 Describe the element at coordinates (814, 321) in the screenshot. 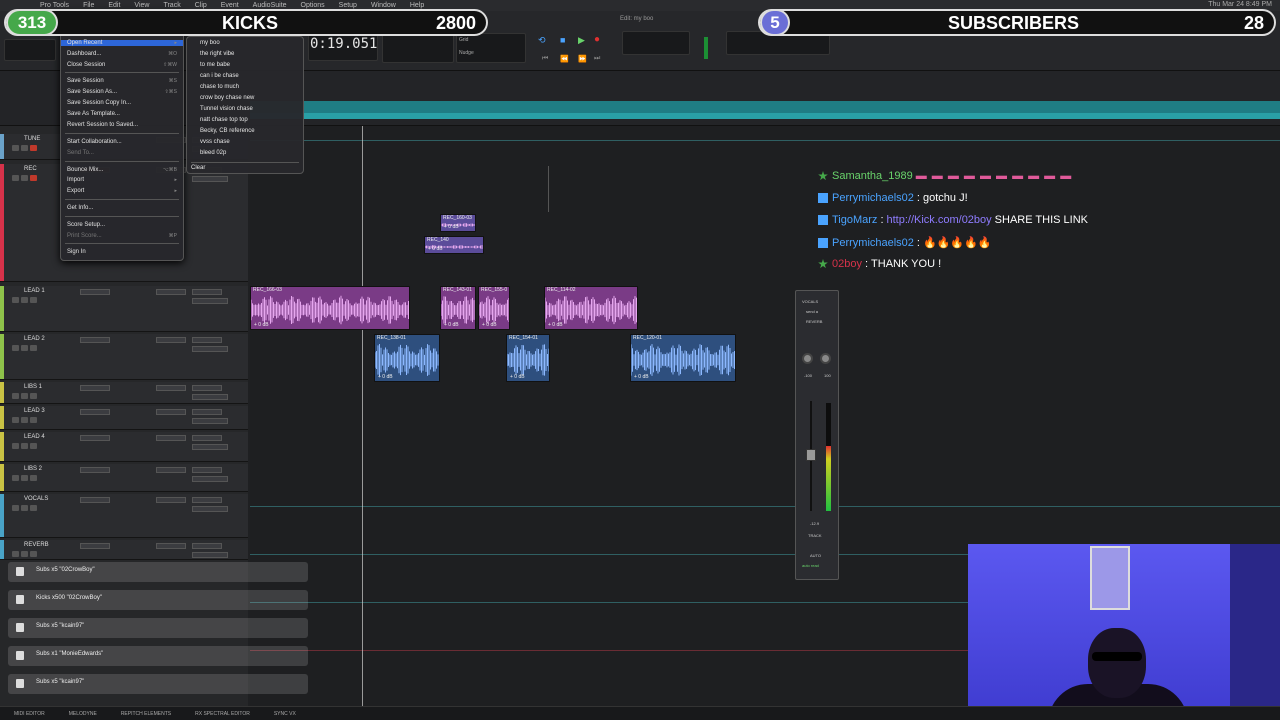

I see `insert-slot: REVERB` at that location.